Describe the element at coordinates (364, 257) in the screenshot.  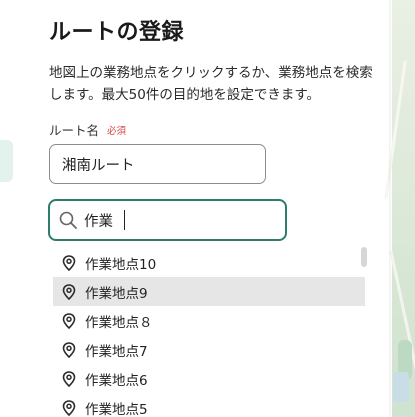
I see `results-scrollbar-thumb` at that location.